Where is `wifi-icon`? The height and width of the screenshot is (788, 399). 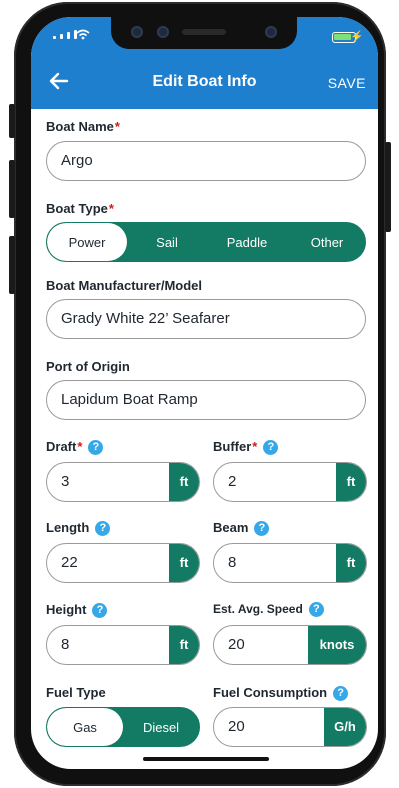
wifi-icon is located at coordinates (83, 34).